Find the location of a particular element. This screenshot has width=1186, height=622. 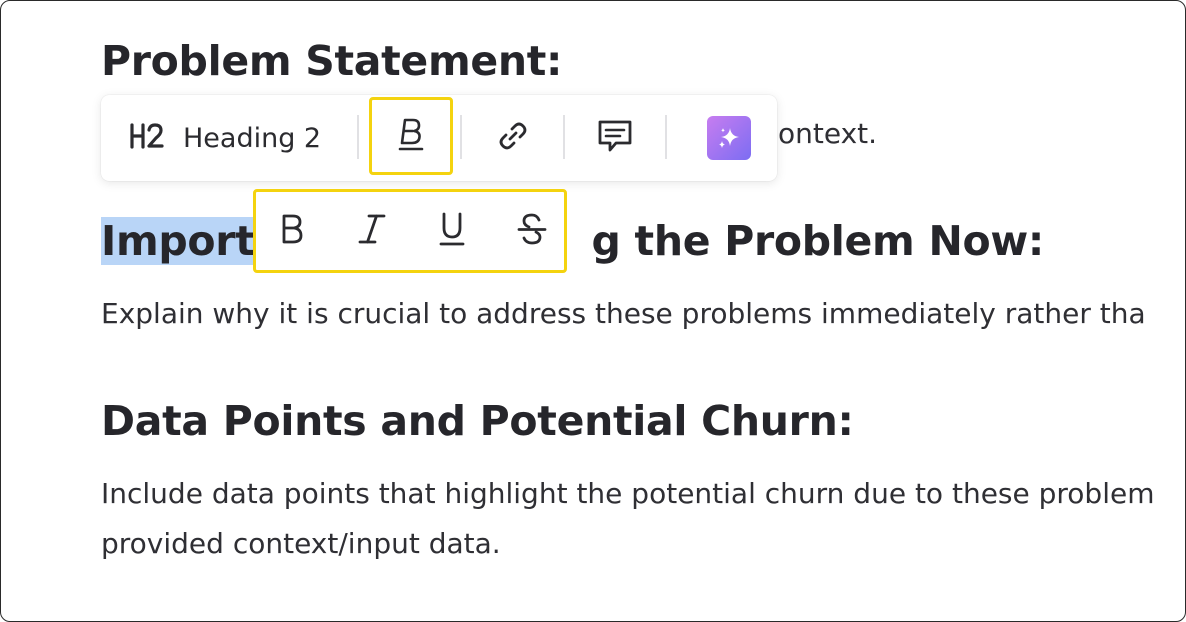

italic-button is located at coordinates (372, 231).